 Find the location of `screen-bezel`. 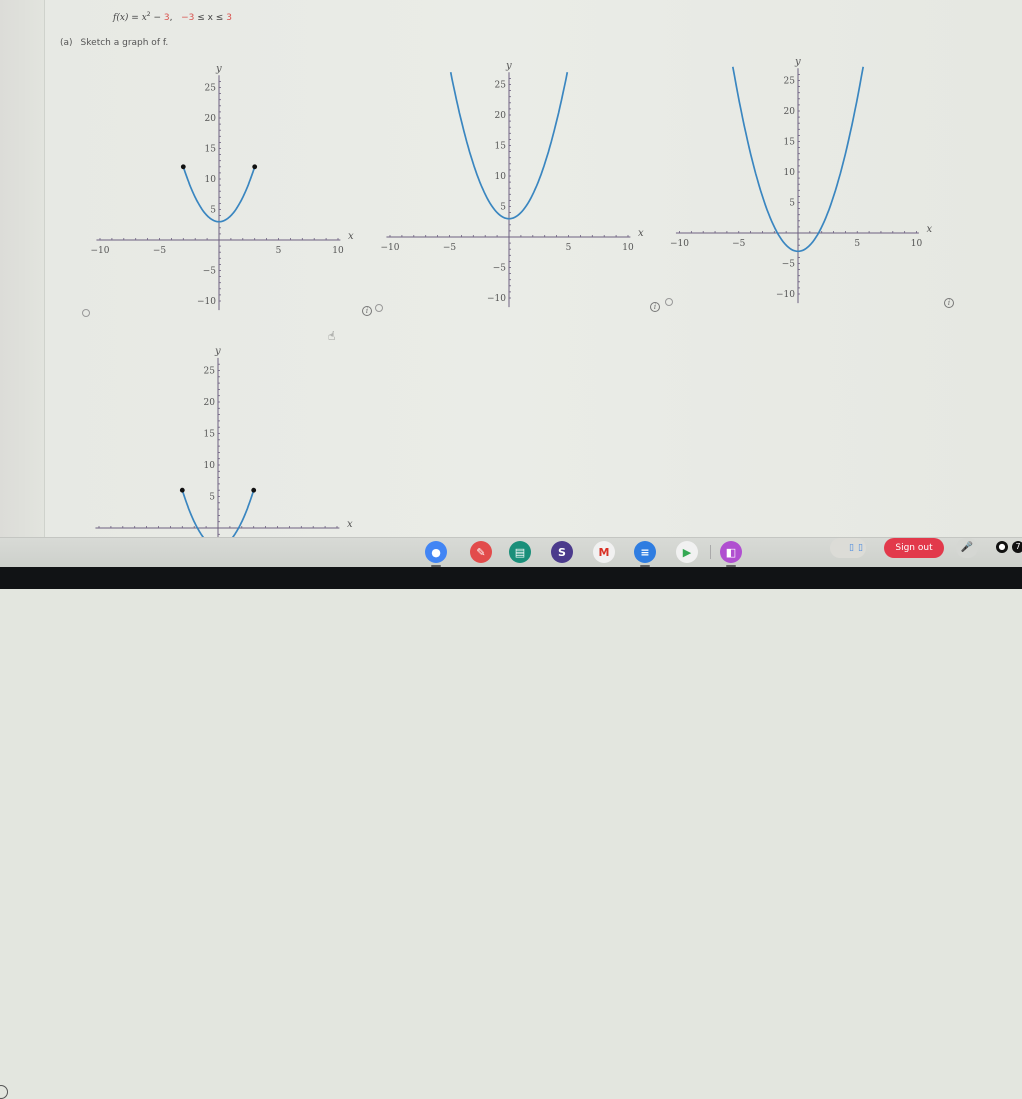

screen-bezel is located at coordinates (511, 578).